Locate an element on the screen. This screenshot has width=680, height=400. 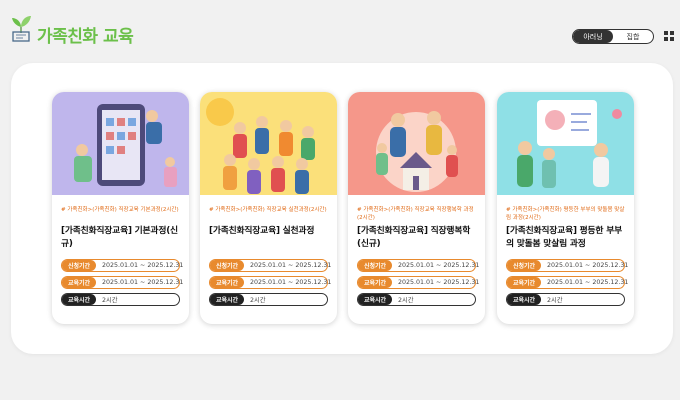
view-toggle: 아러닝 집합 is located at coordinates (613, 36).